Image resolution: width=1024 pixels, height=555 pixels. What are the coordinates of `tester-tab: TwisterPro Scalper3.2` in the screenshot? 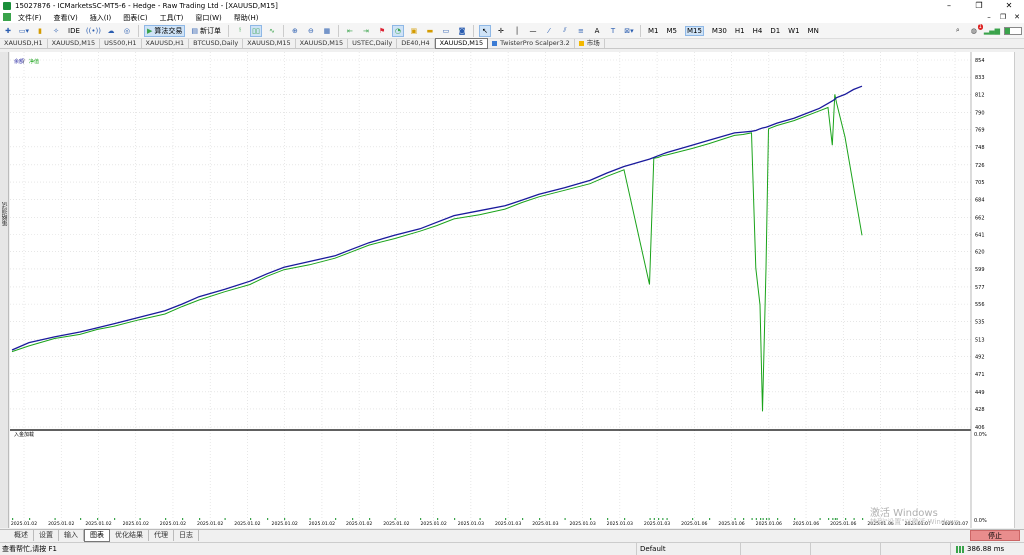 It's located at (531, 43).